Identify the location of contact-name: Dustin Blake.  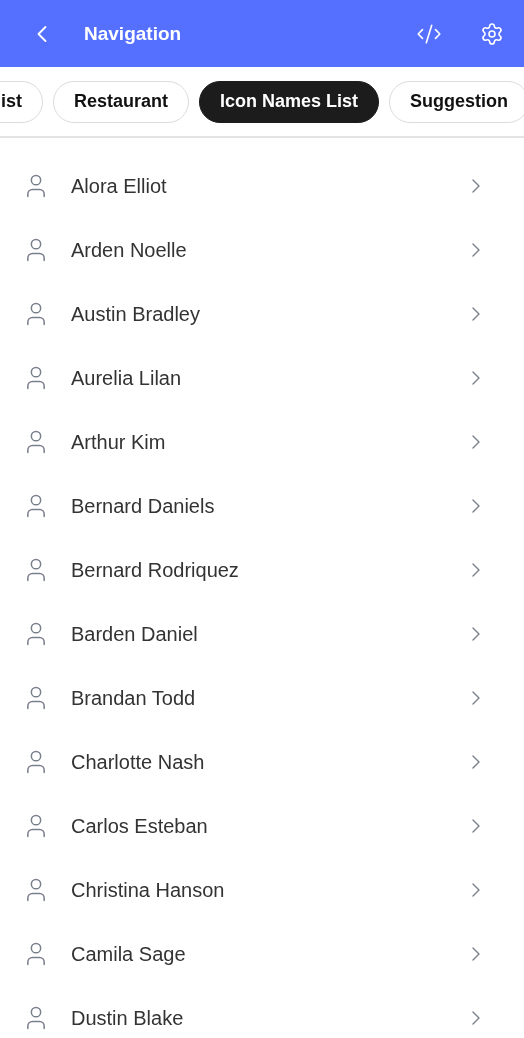
(267, 1018).